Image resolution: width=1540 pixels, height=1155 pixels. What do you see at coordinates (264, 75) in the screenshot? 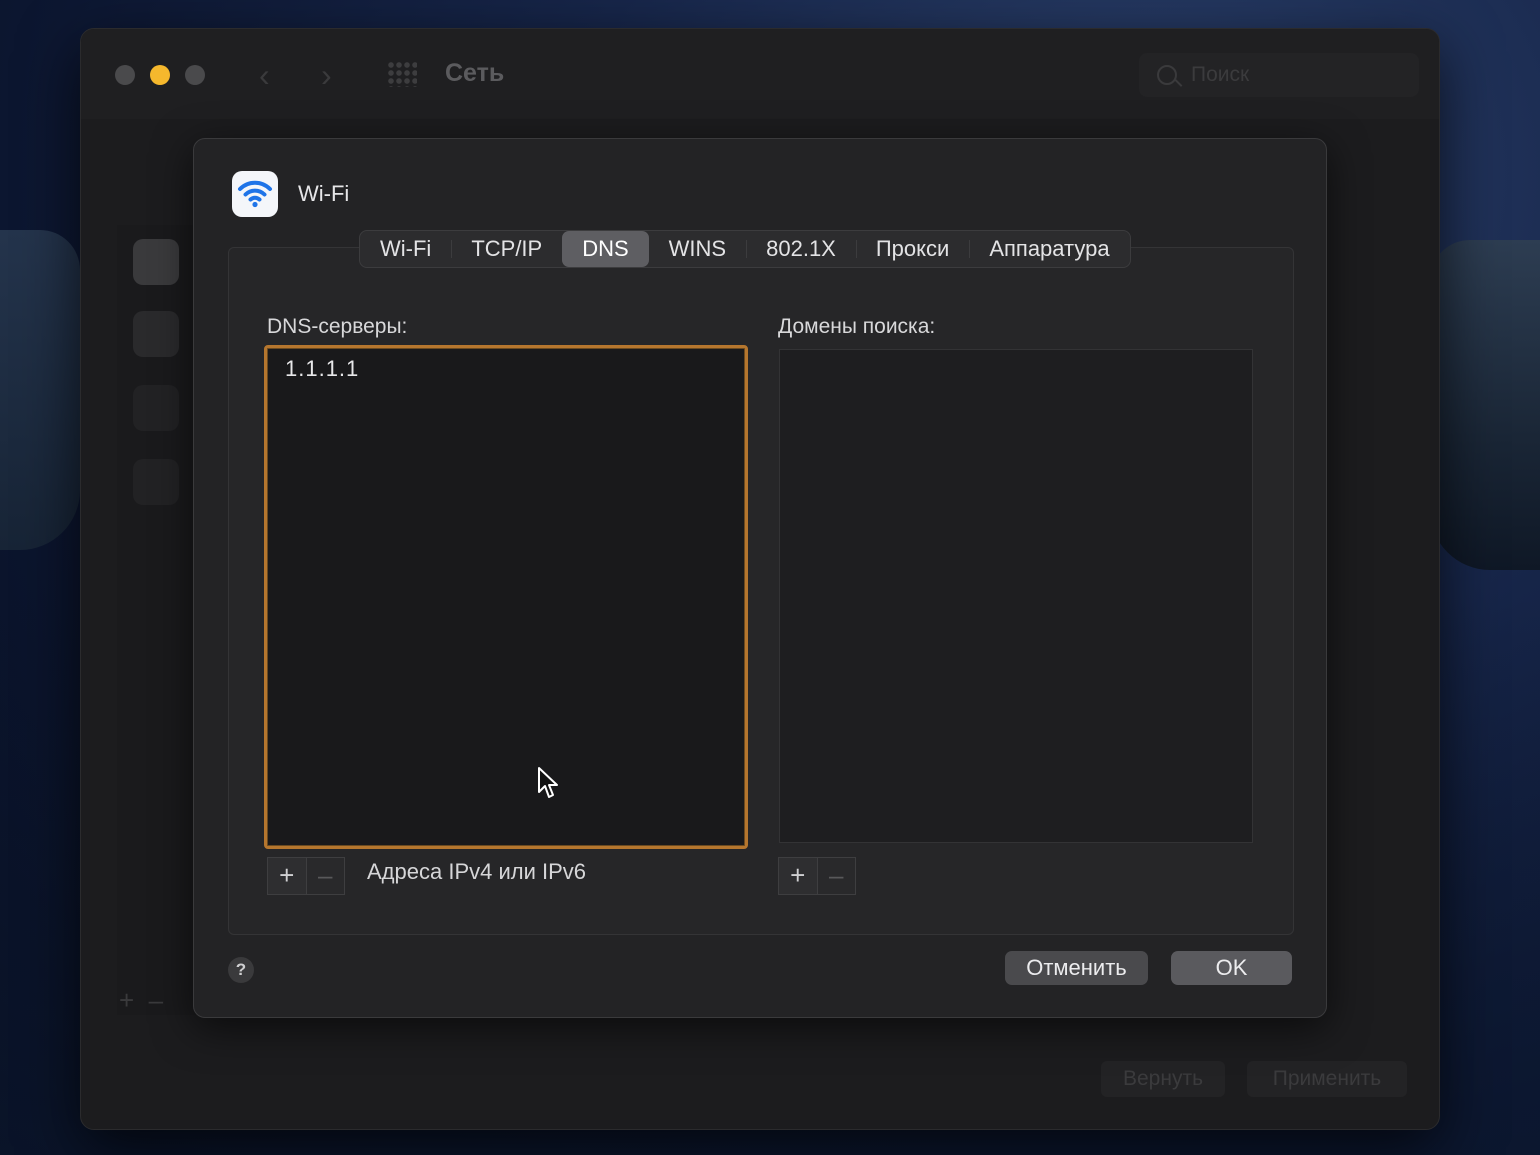
I see `back-button: ‹` at bounding box center [264, 75].